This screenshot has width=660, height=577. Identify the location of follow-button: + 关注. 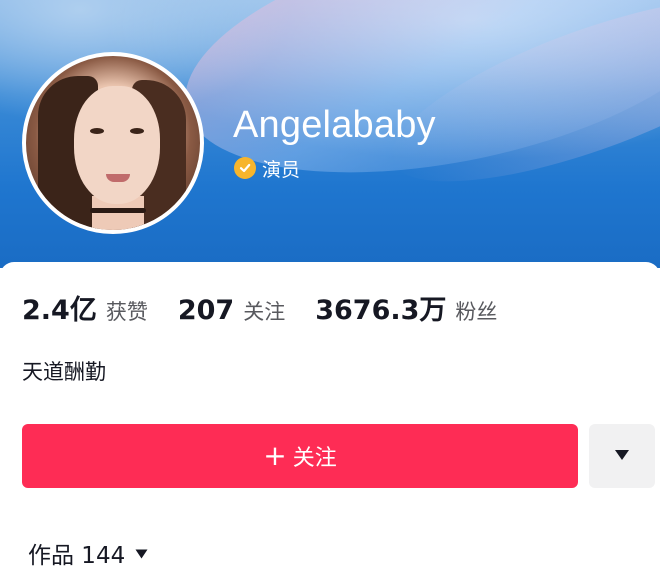
(300, 456).